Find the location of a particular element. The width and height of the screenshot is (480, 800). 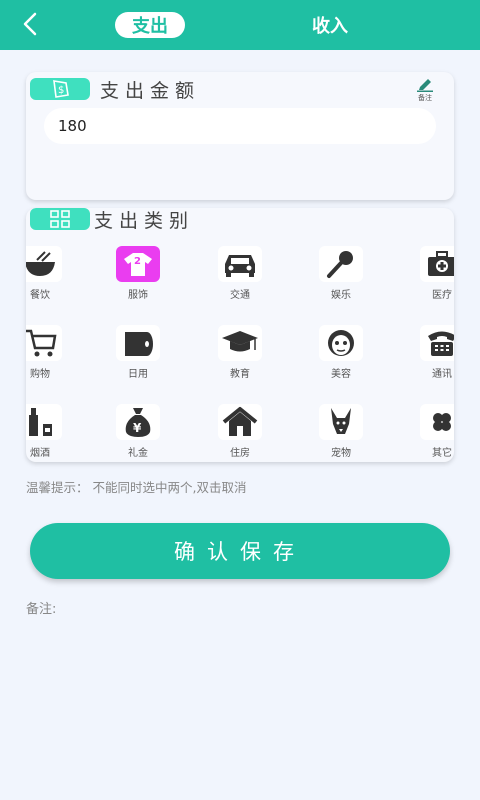

category-item-gift-money: ¥ 礼金 is located at coordinates (138, 433).